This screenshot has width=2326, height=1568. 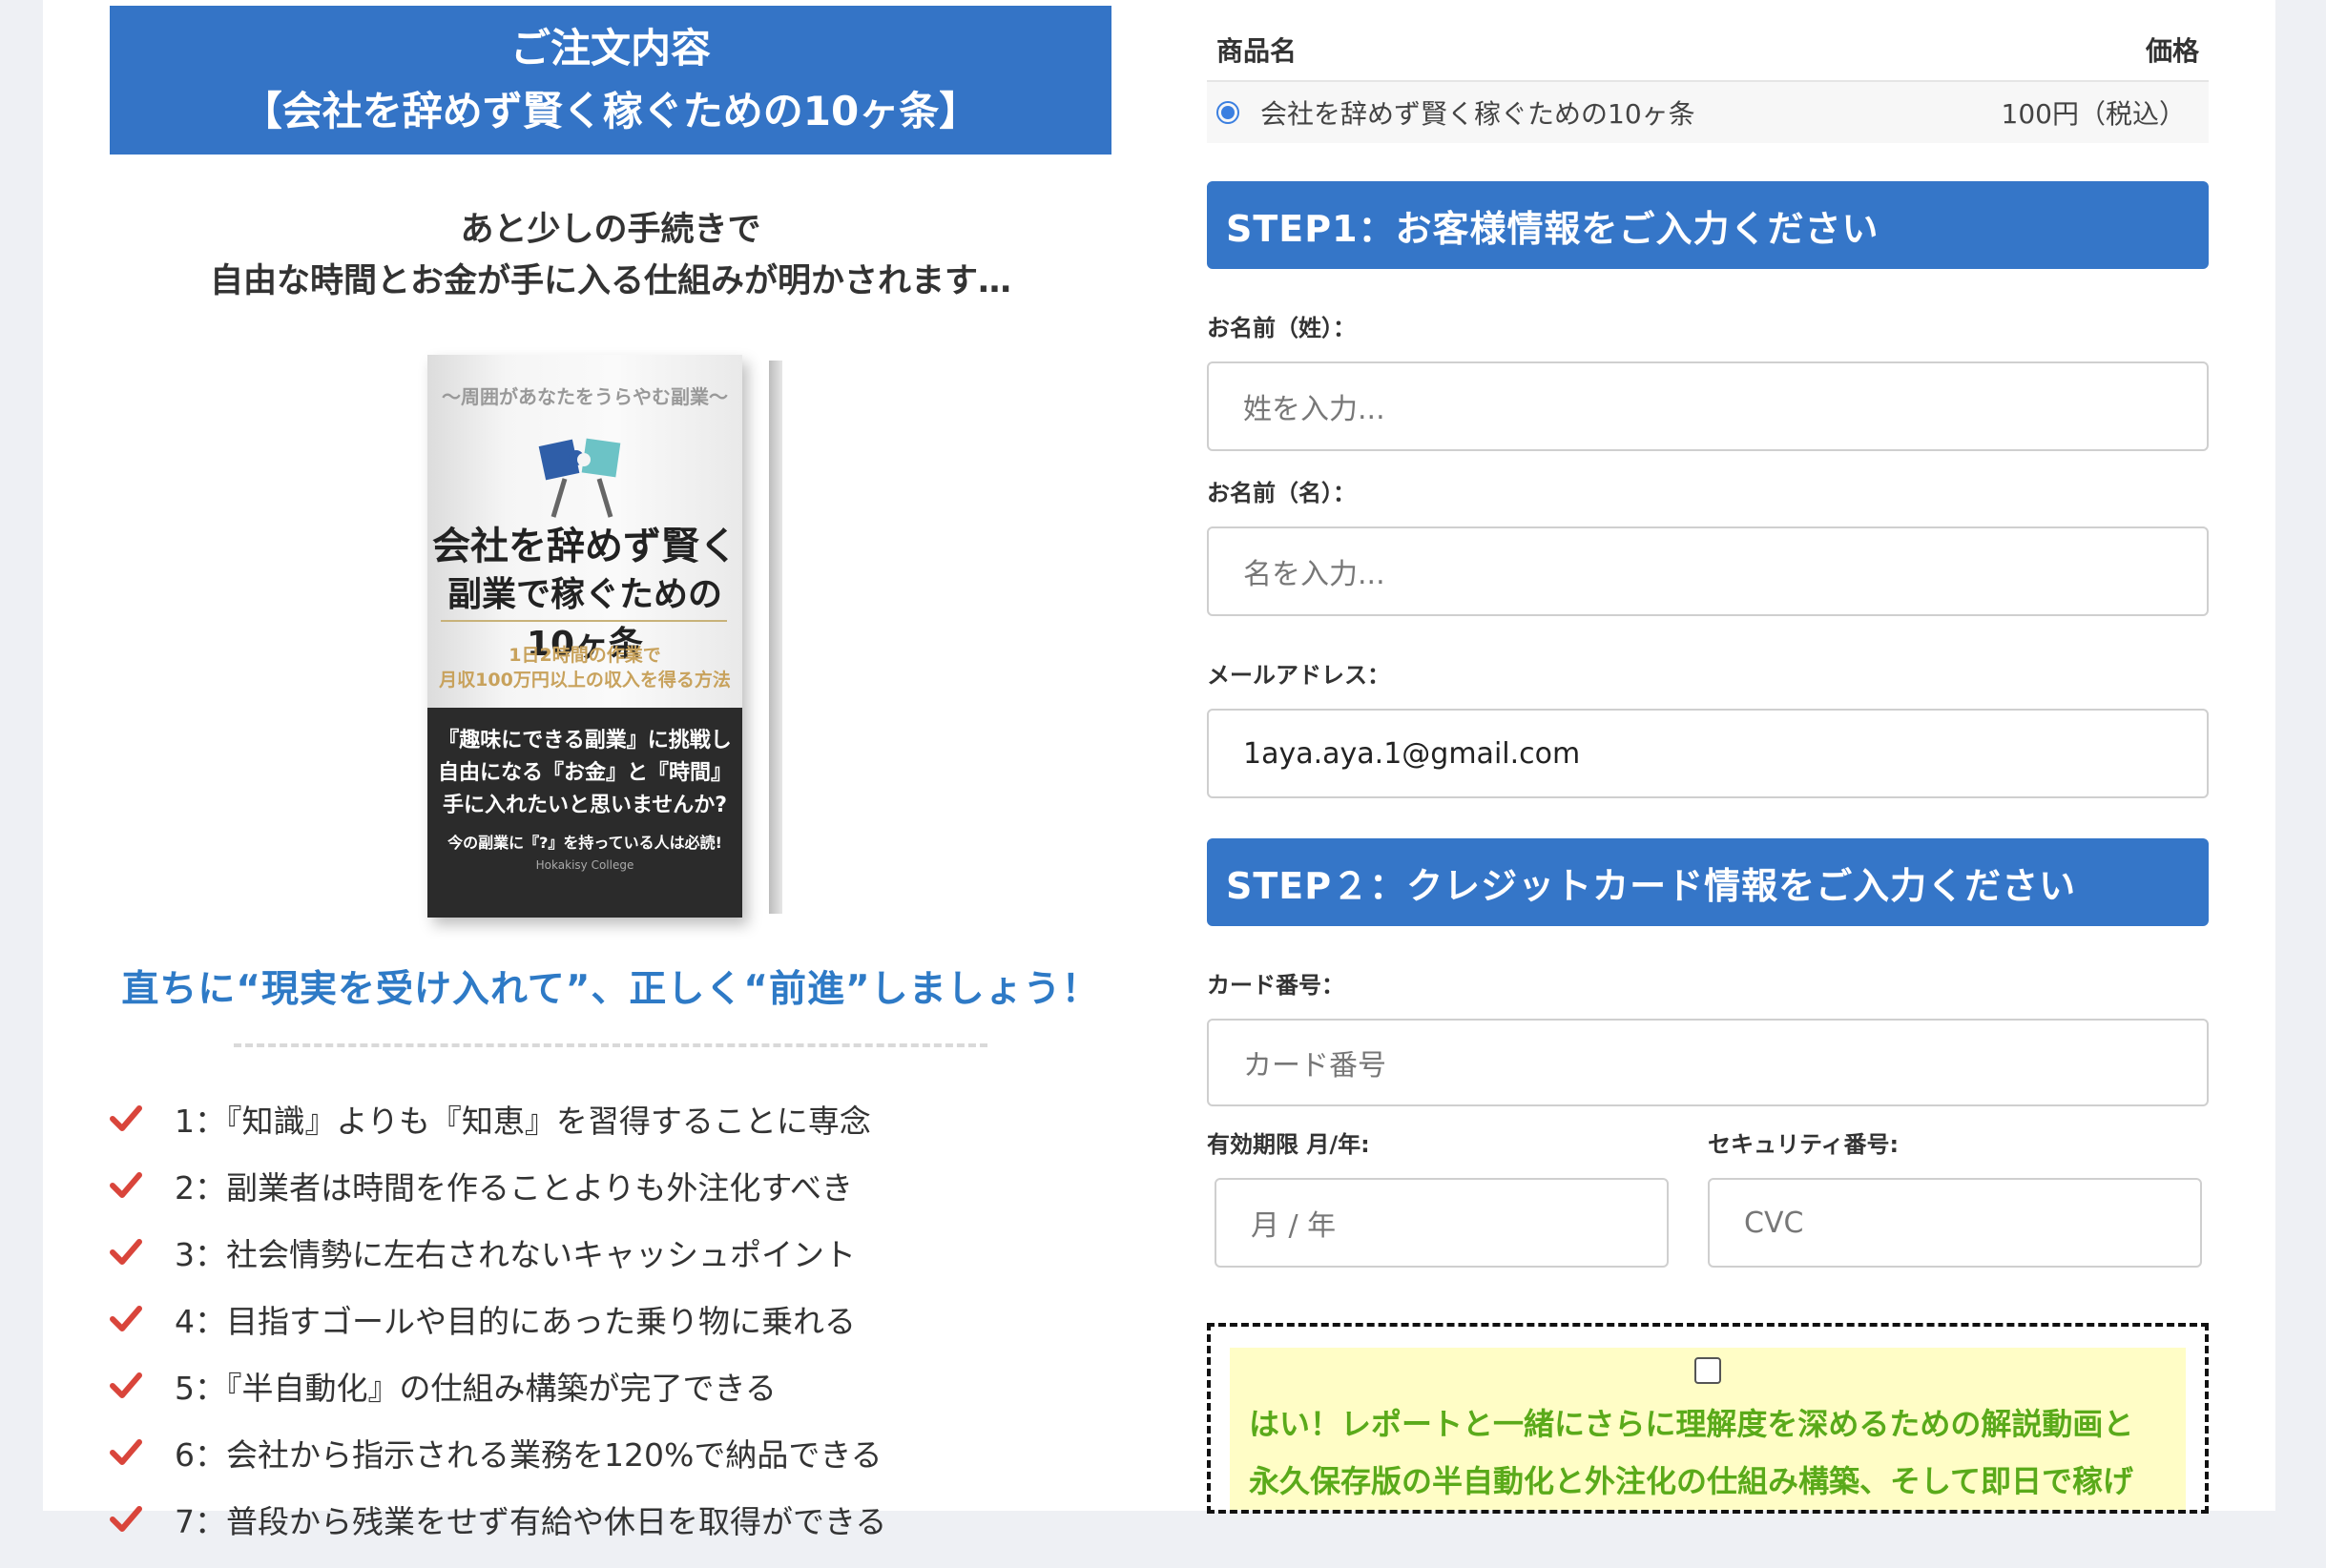 What do you see at coordinates (584, 865) in the screenshot?
I see `book-brand: Hokakisy College` at bounding box center [584, 865].